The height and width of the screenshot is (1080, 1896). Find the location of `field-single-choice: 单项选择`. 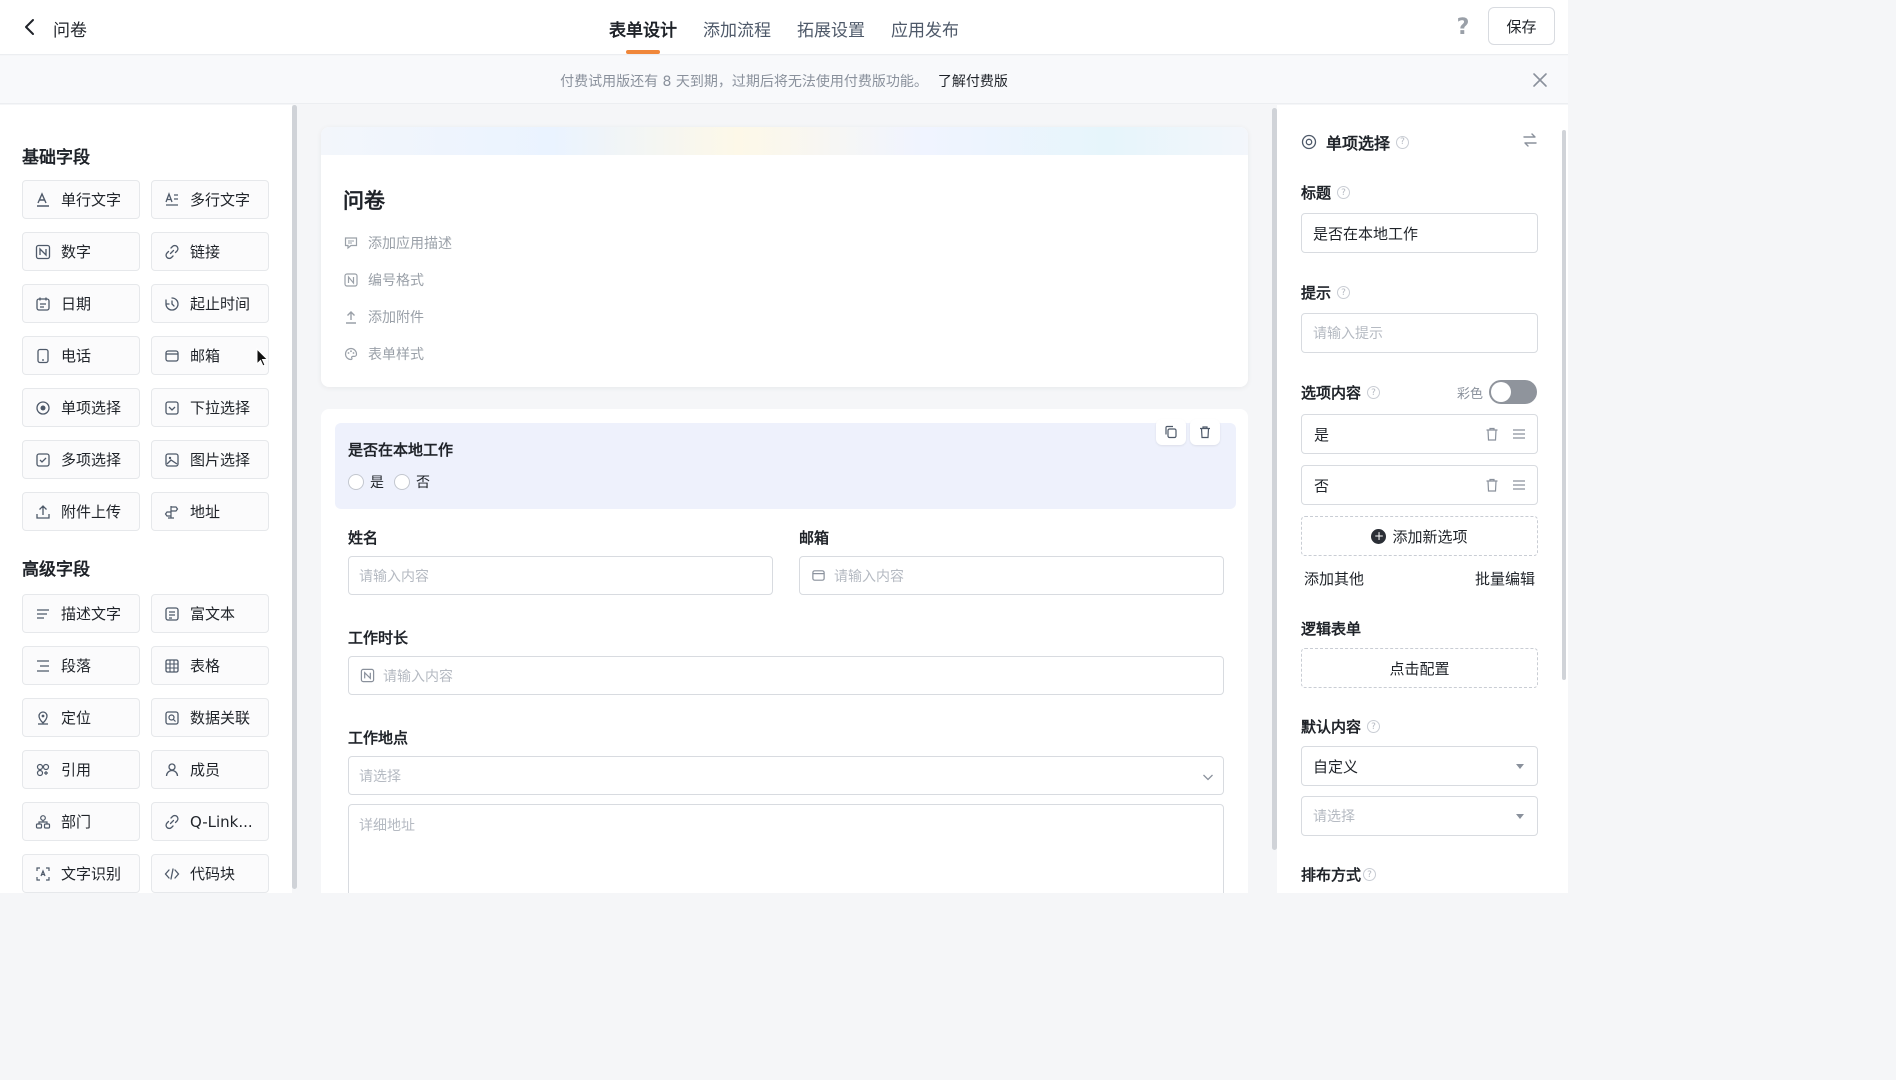

field-single-choice: 单项选择 is located at coordinates (81, 407).